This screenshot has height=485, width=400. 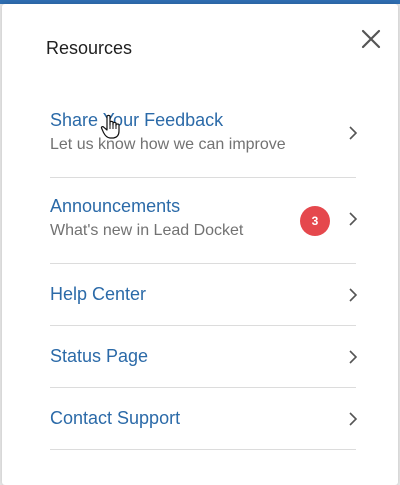 What do you see at coordinates (99, 356) in the screenshot?
I see `resource-item-label: Status Page` at bounding box center [99, 356].